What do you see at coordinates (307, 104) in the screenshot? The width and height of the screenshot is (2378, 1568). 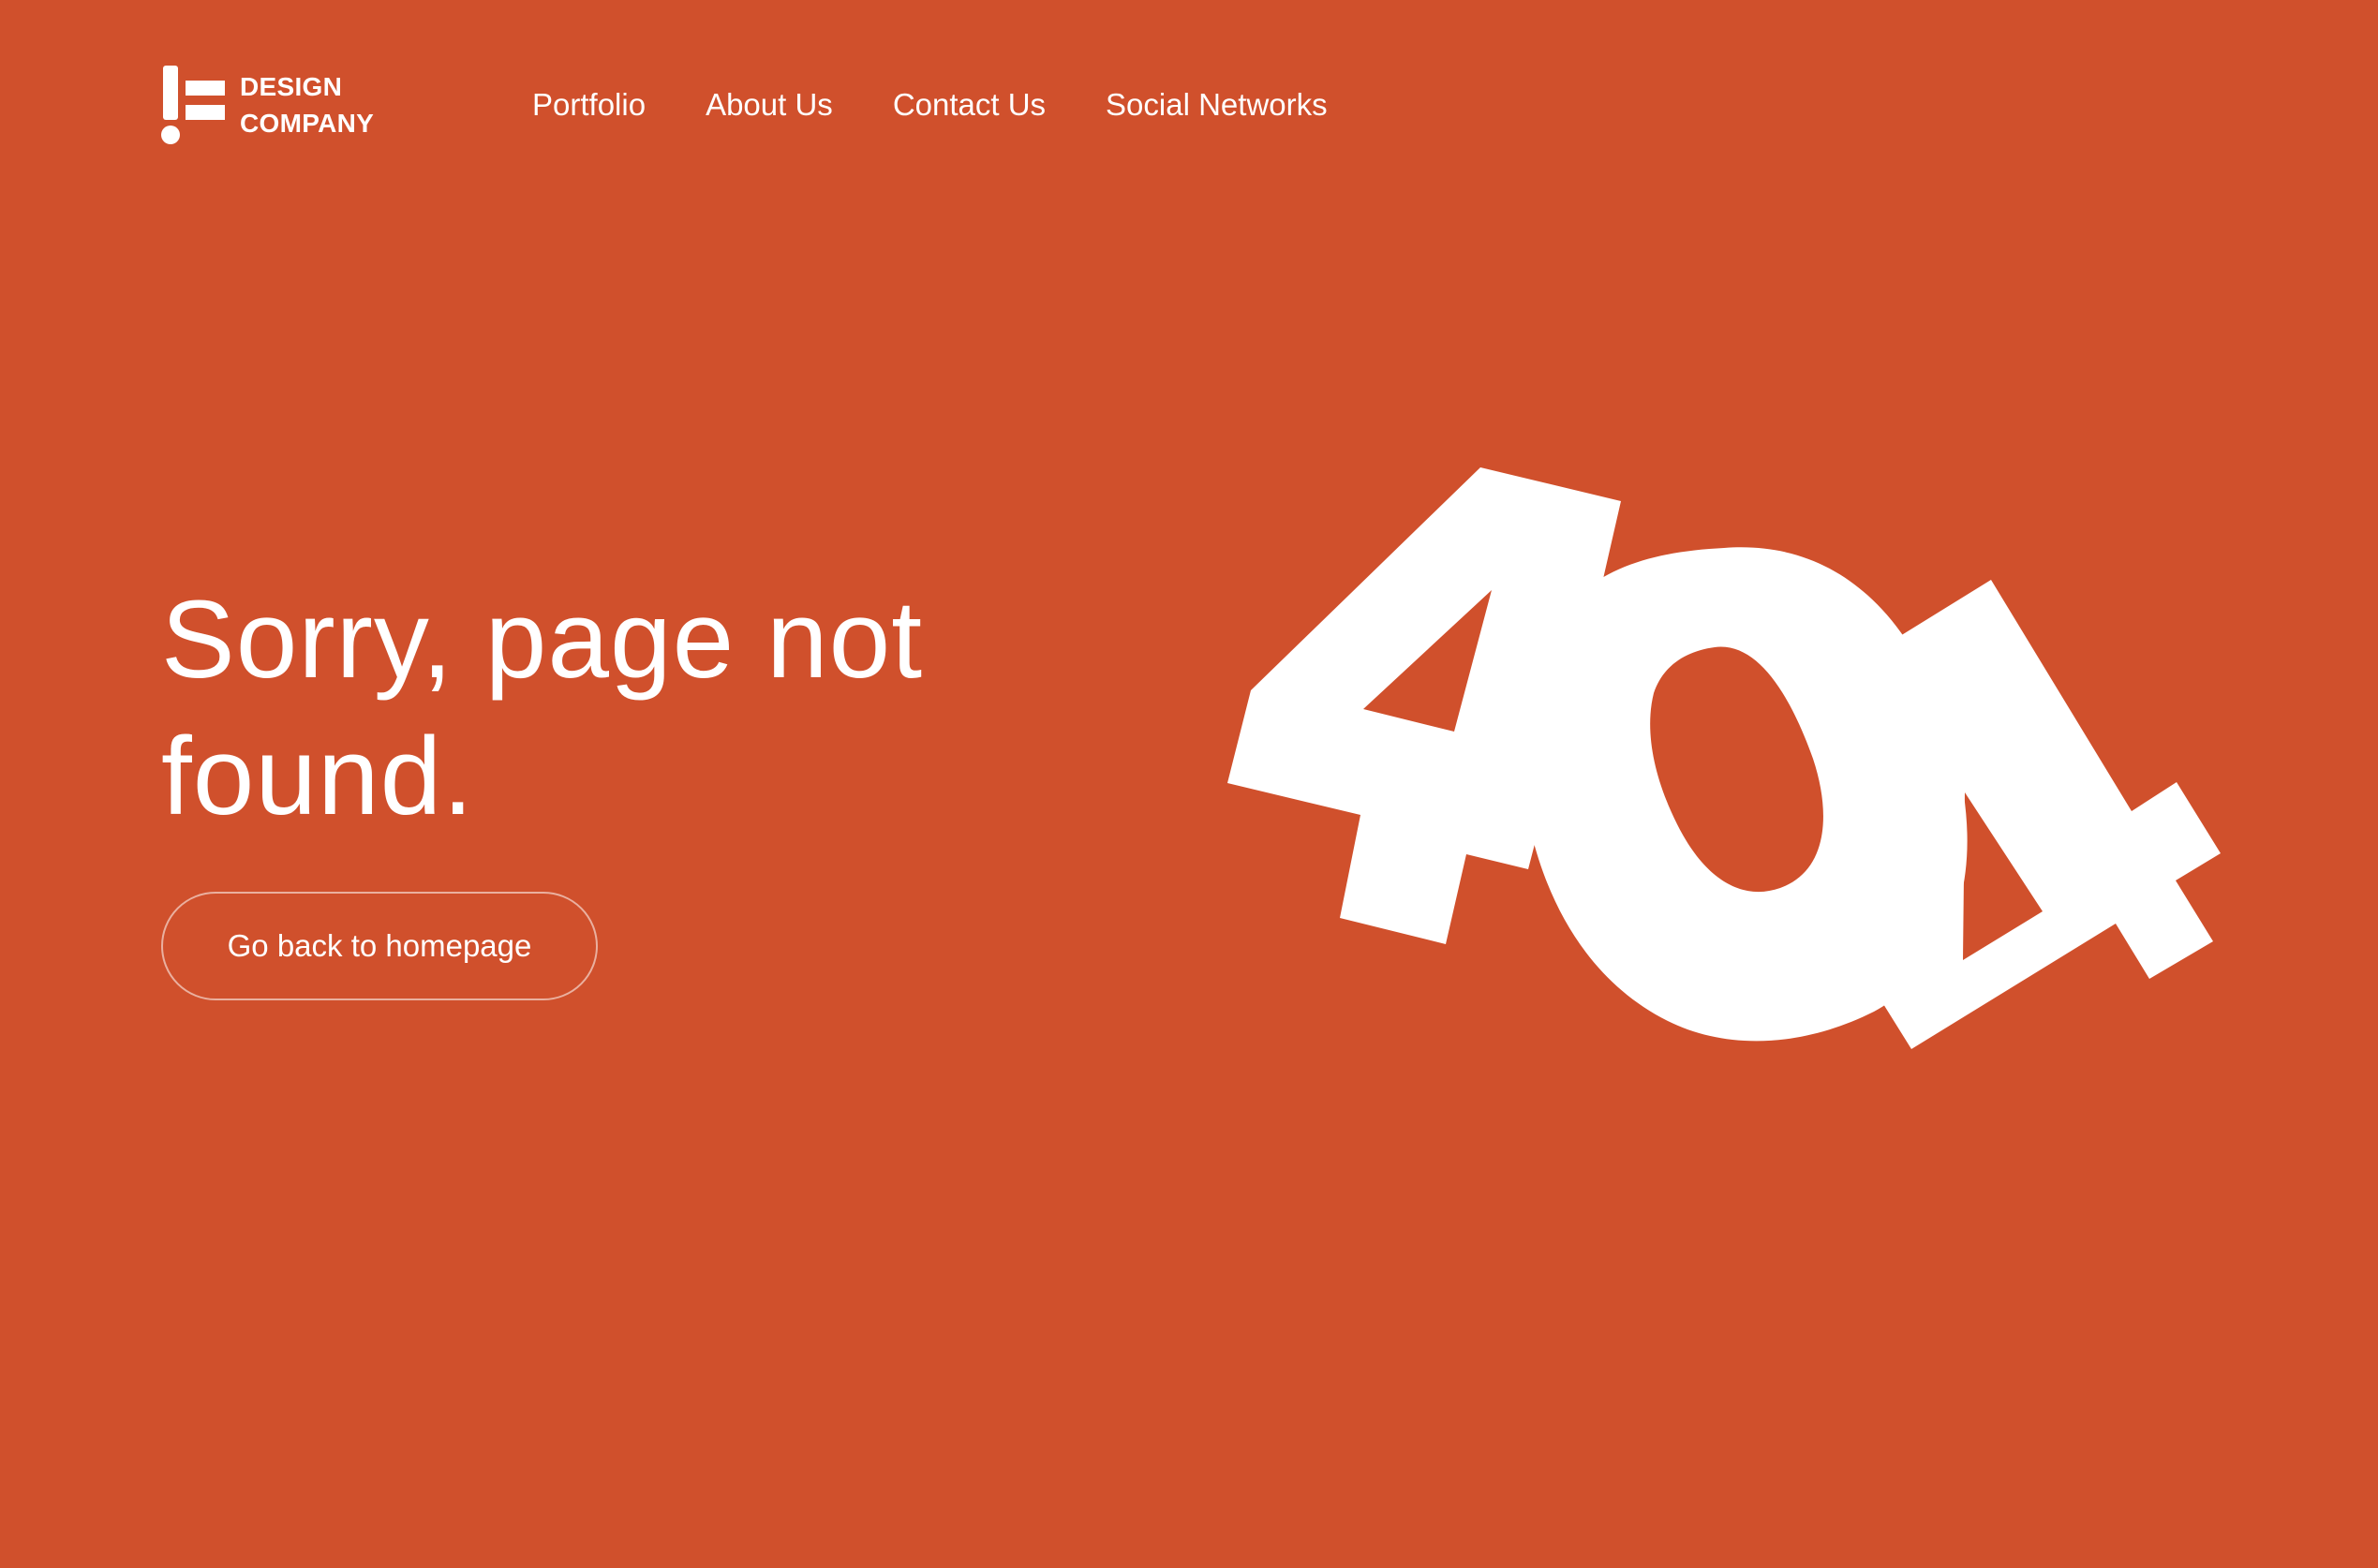 I see `brand-name: DESIGN COMPANY` at bounding box center [307, 104].